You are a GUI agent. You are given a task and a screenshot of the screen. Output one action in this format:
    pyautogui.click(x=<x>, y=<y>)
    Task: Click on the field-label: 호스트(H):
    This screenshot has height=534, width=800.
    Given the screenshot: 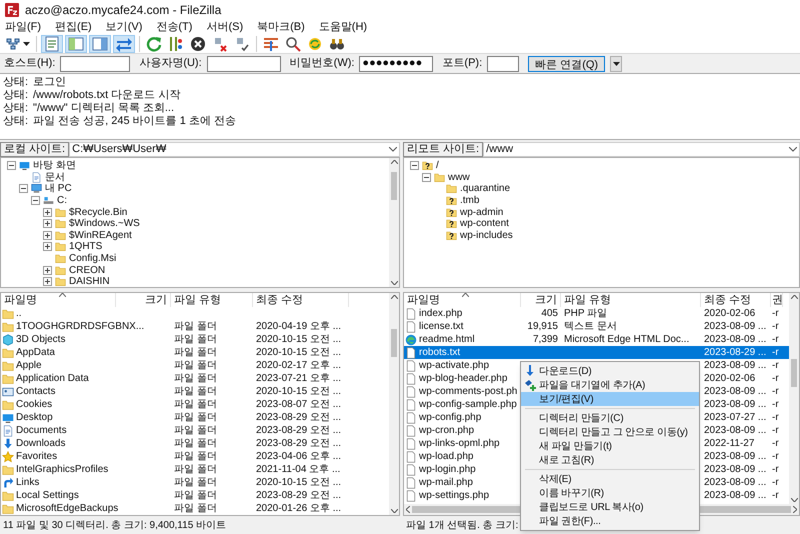 What is the action you would take?
    pyautogui.click(x=30, y=64)
    